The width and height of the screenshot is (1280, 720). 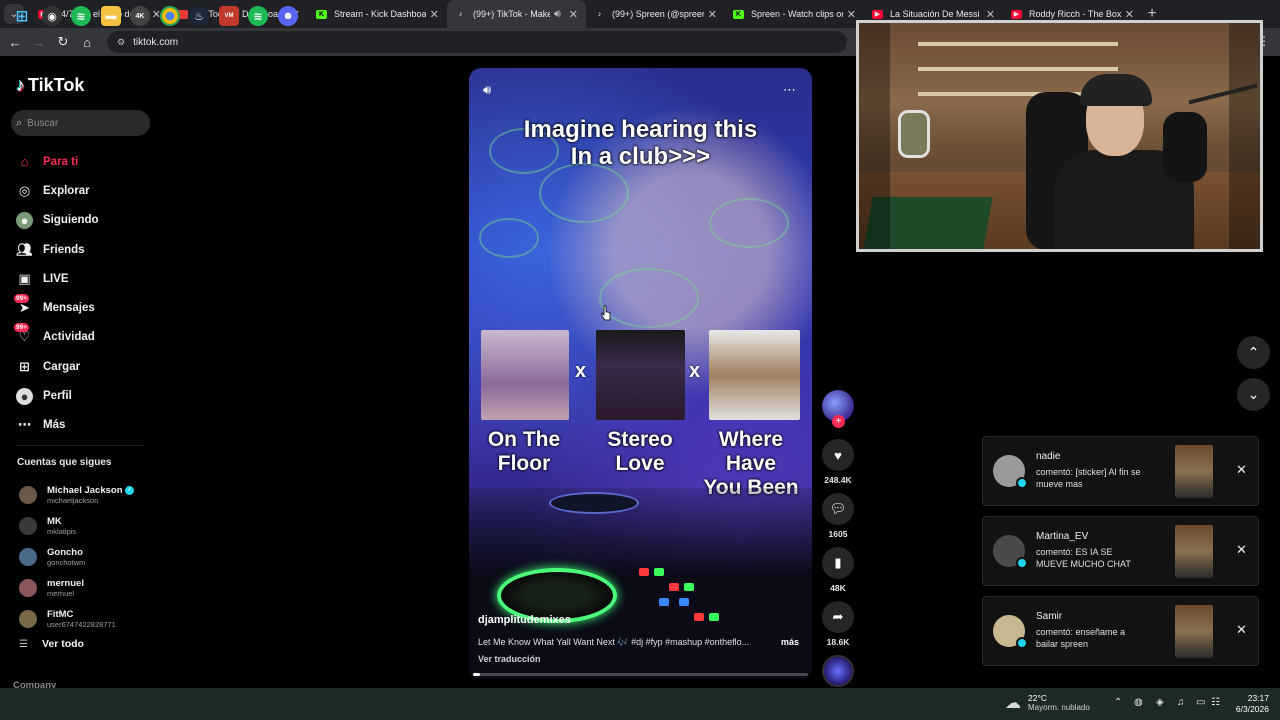 What do you see at coordinates (39, 42) in the screenshot?
I see `forward-button: →` at bounding box center [39, 42].